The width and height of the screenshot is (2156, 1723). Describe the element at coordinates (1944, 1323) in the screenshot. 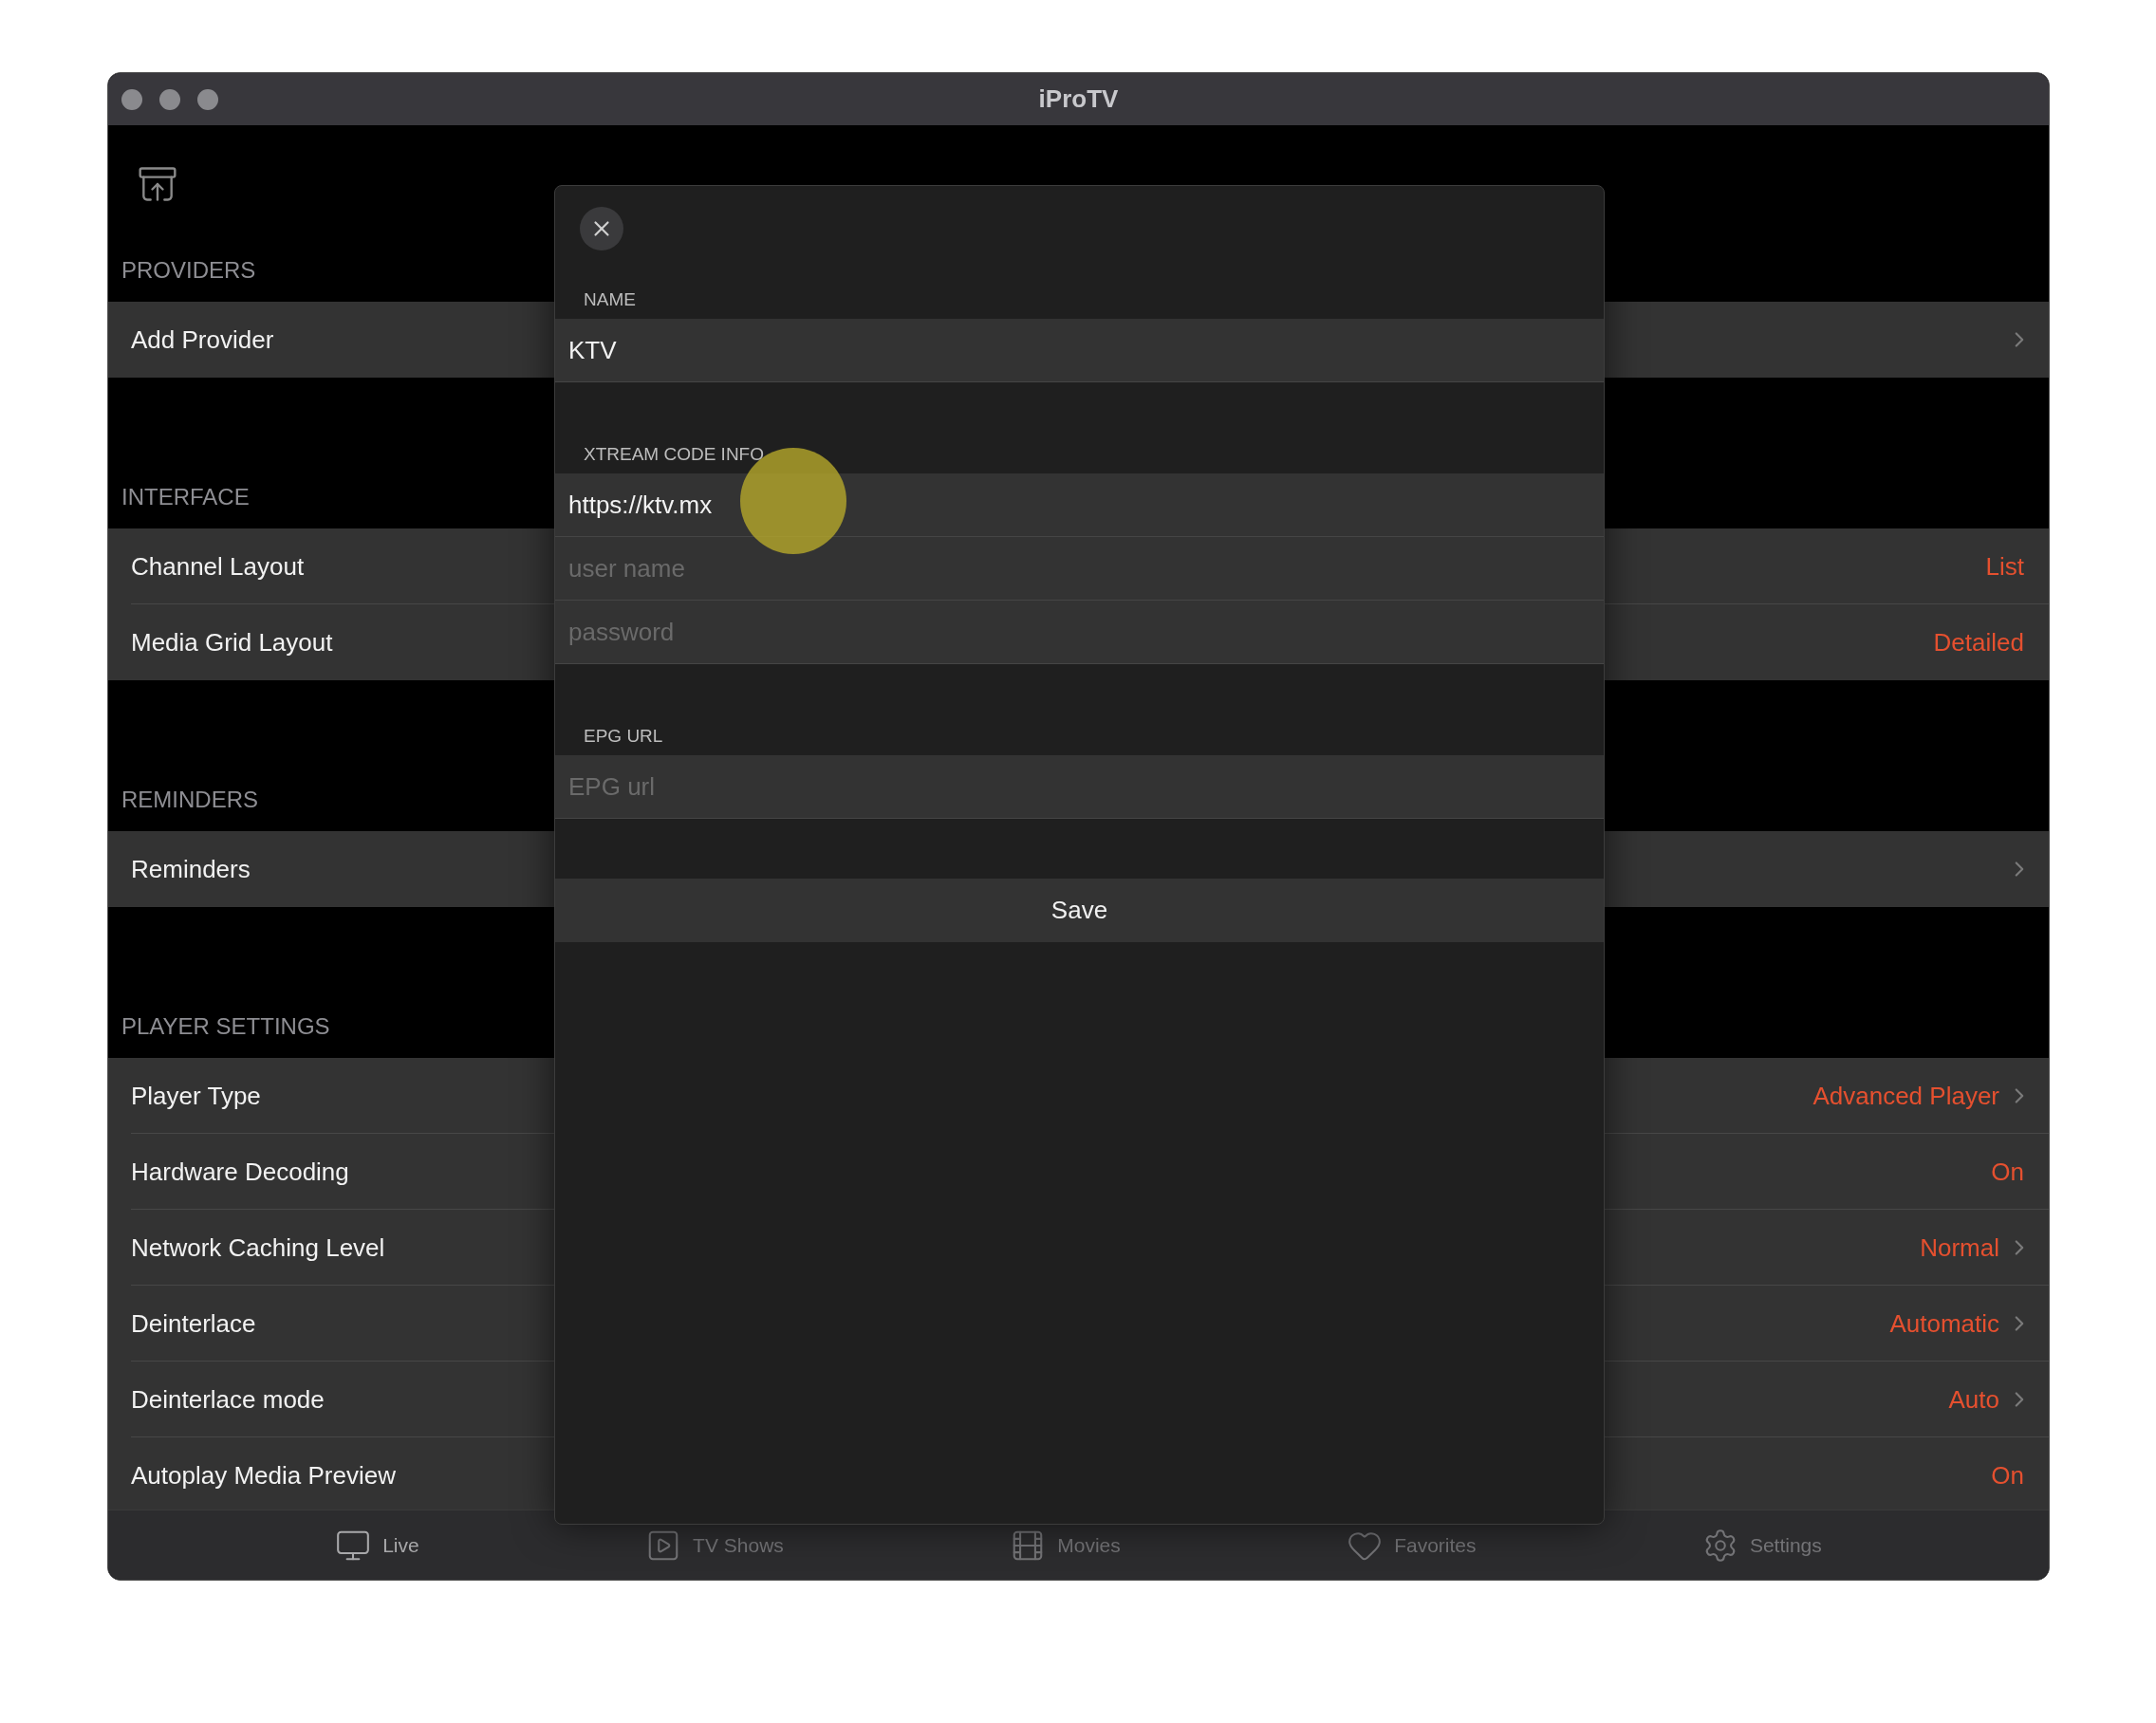

I see `row-value: Automatic` at that location.